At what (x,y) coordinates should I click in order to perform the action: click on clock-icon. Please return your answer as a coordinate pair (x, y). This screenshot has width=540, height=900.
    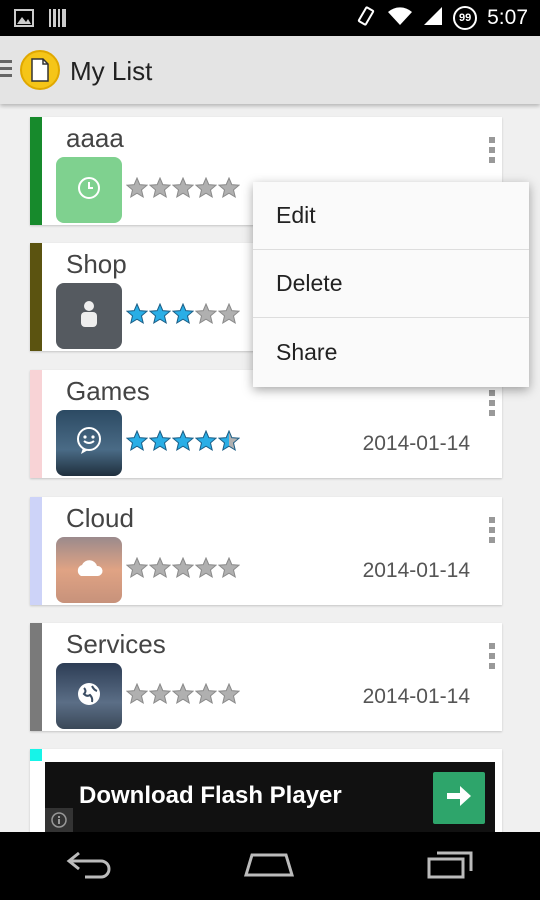
    Looking at the image, I should click on (89, 190).